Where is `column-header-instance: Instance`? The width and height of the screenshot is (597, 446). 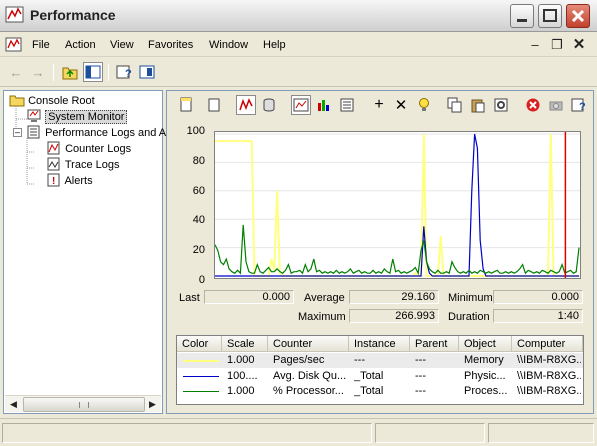 column-header-instance: Instance is located at coordinates (379, 344).